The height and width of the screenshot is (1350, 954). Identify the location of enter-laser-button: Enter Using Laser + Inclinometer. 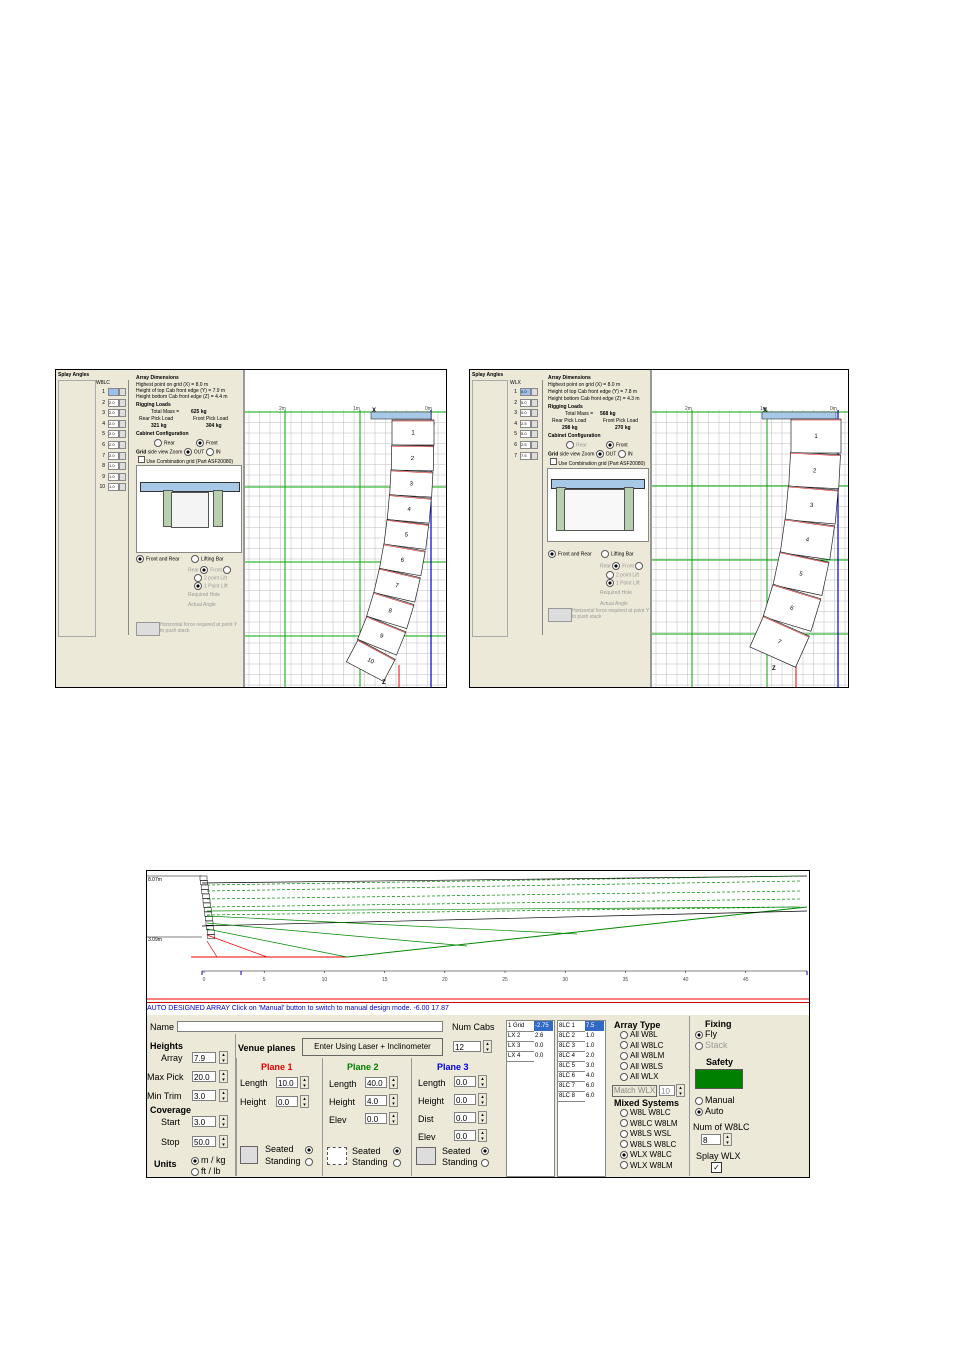
(372, 1047).